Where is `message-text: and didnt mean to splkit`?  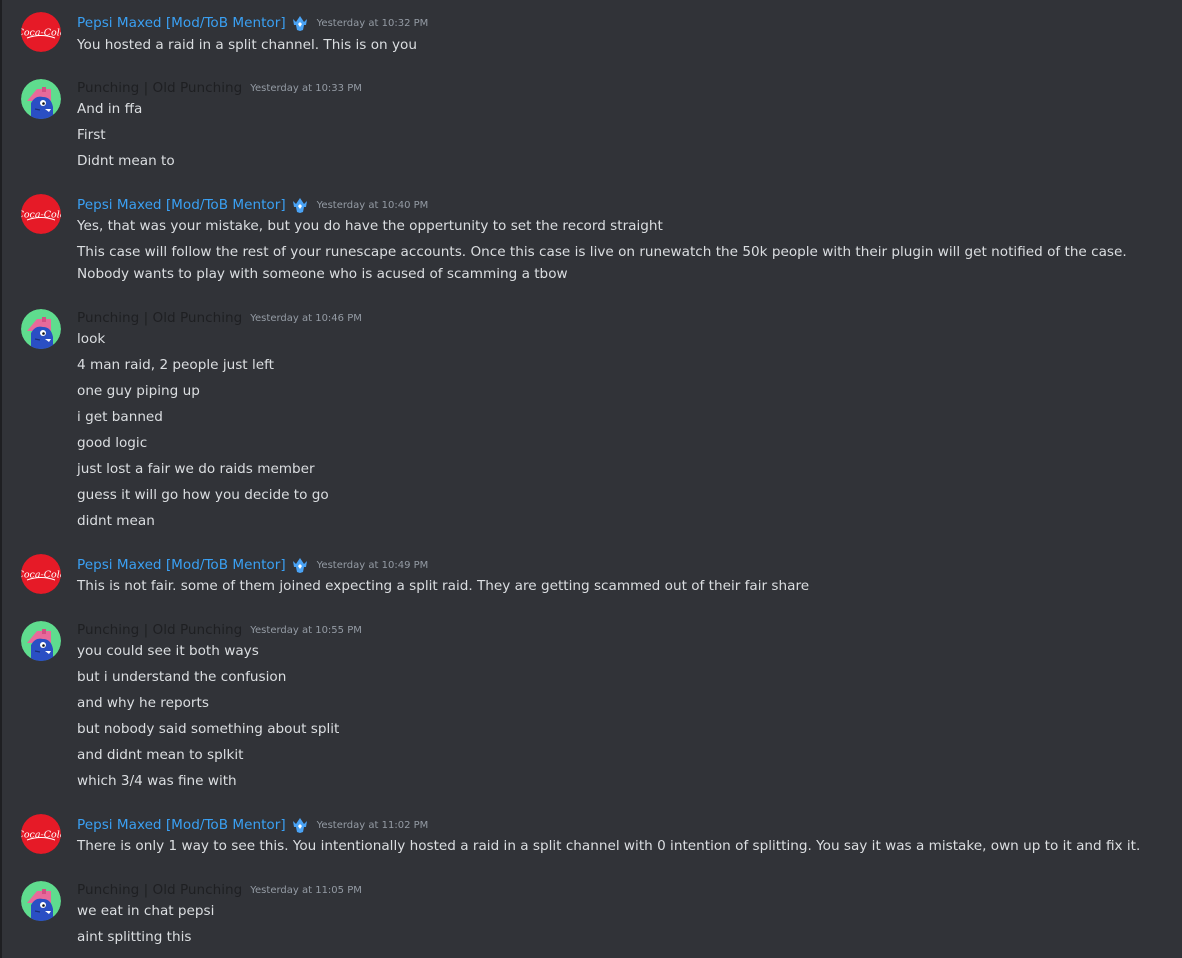
message-text: and didnt mean to splkit is located at coordinates (160, 755).